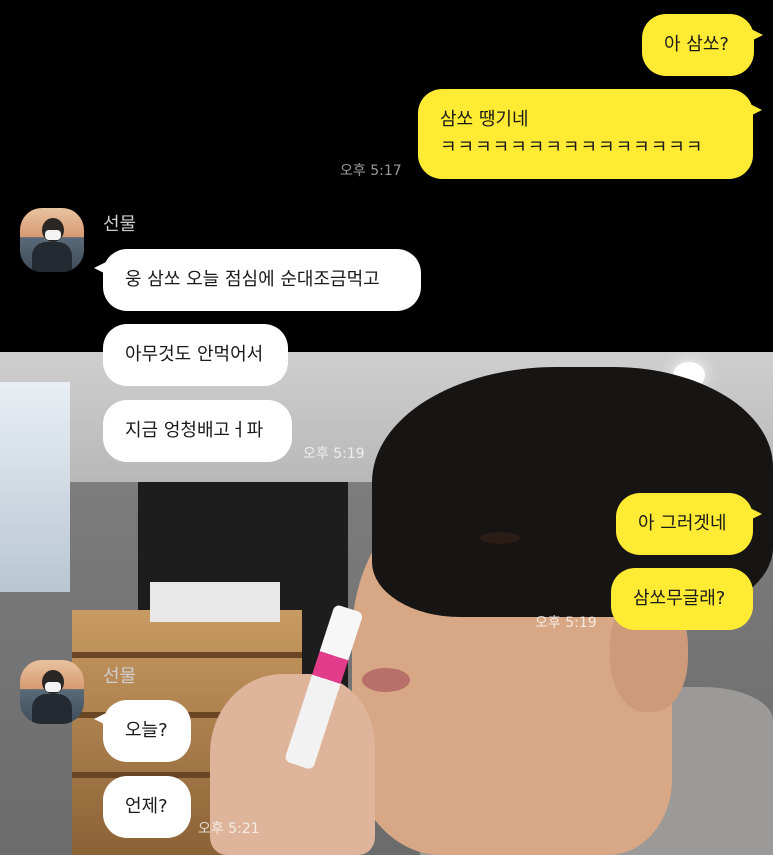 Image resolution: width=773 pixels, height=855 pixels. What do you see at coordinates (371, 171) in the screenshot?
I see `message-timestamp: 오후 5:17` at bounding box center [371, 171].